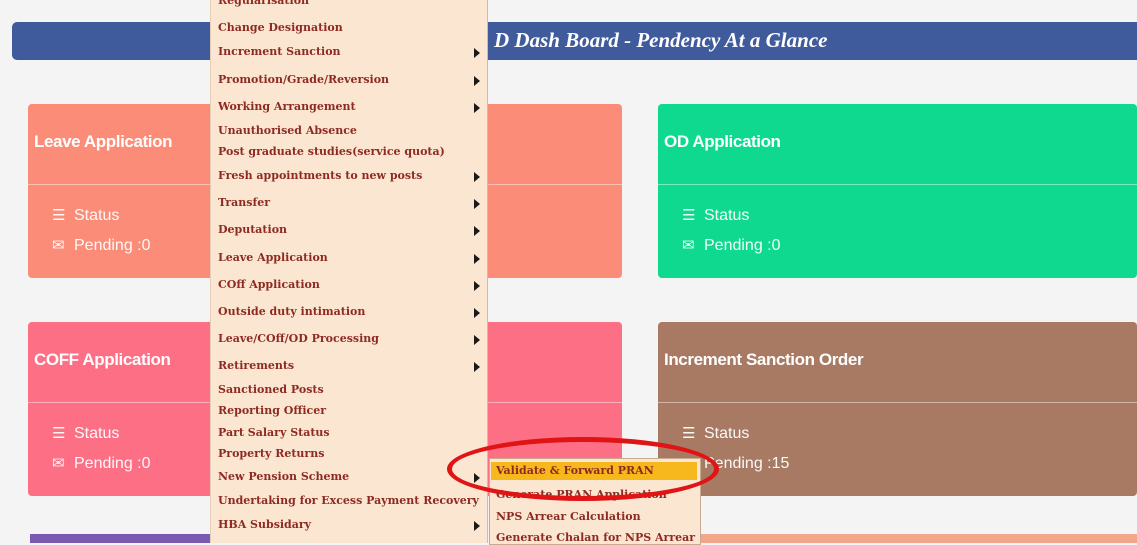 The image size is (1137, 545). Describe the element at coordinates (331, 151) in the screenshot. I see `menu-item: Post graduate studies(service quota)` at that location.